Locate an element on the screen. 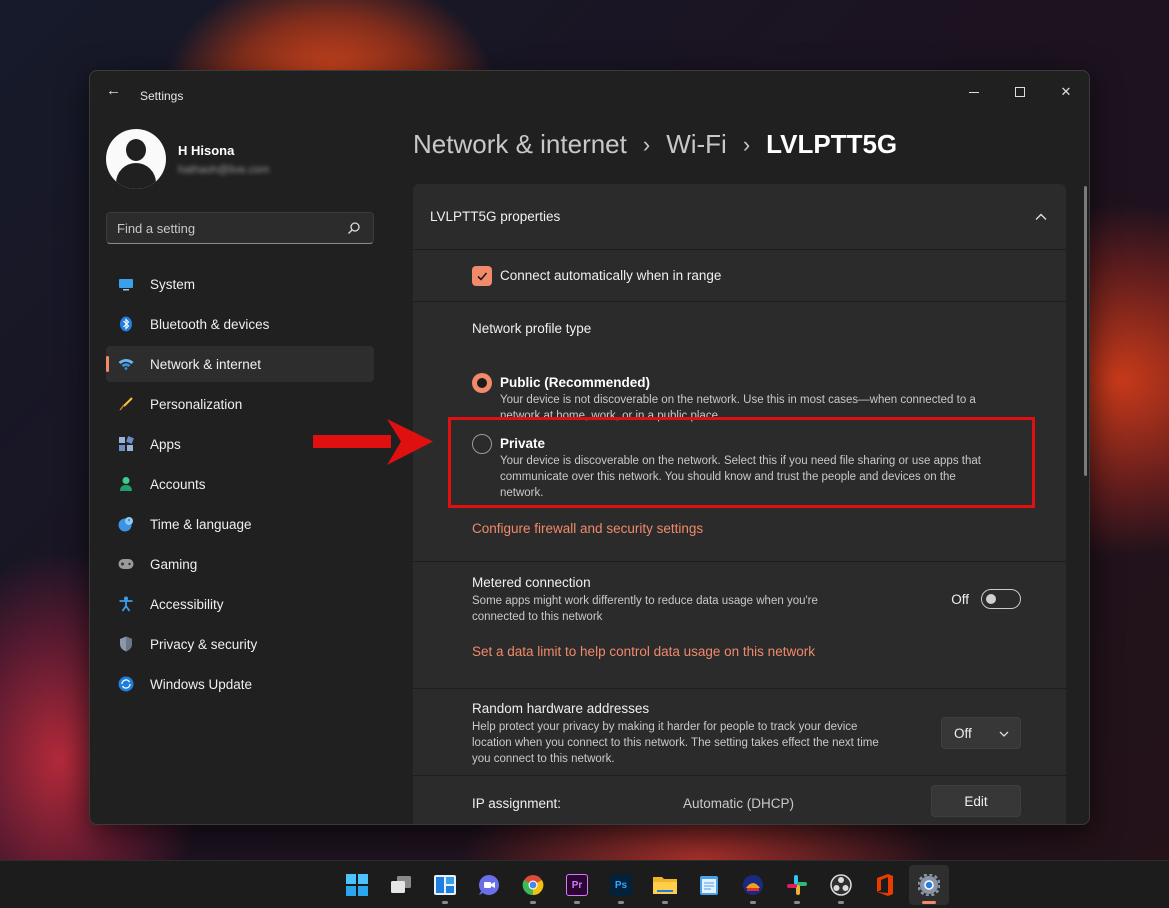  settings-taskbar-button is located at coordinates (929, 885).